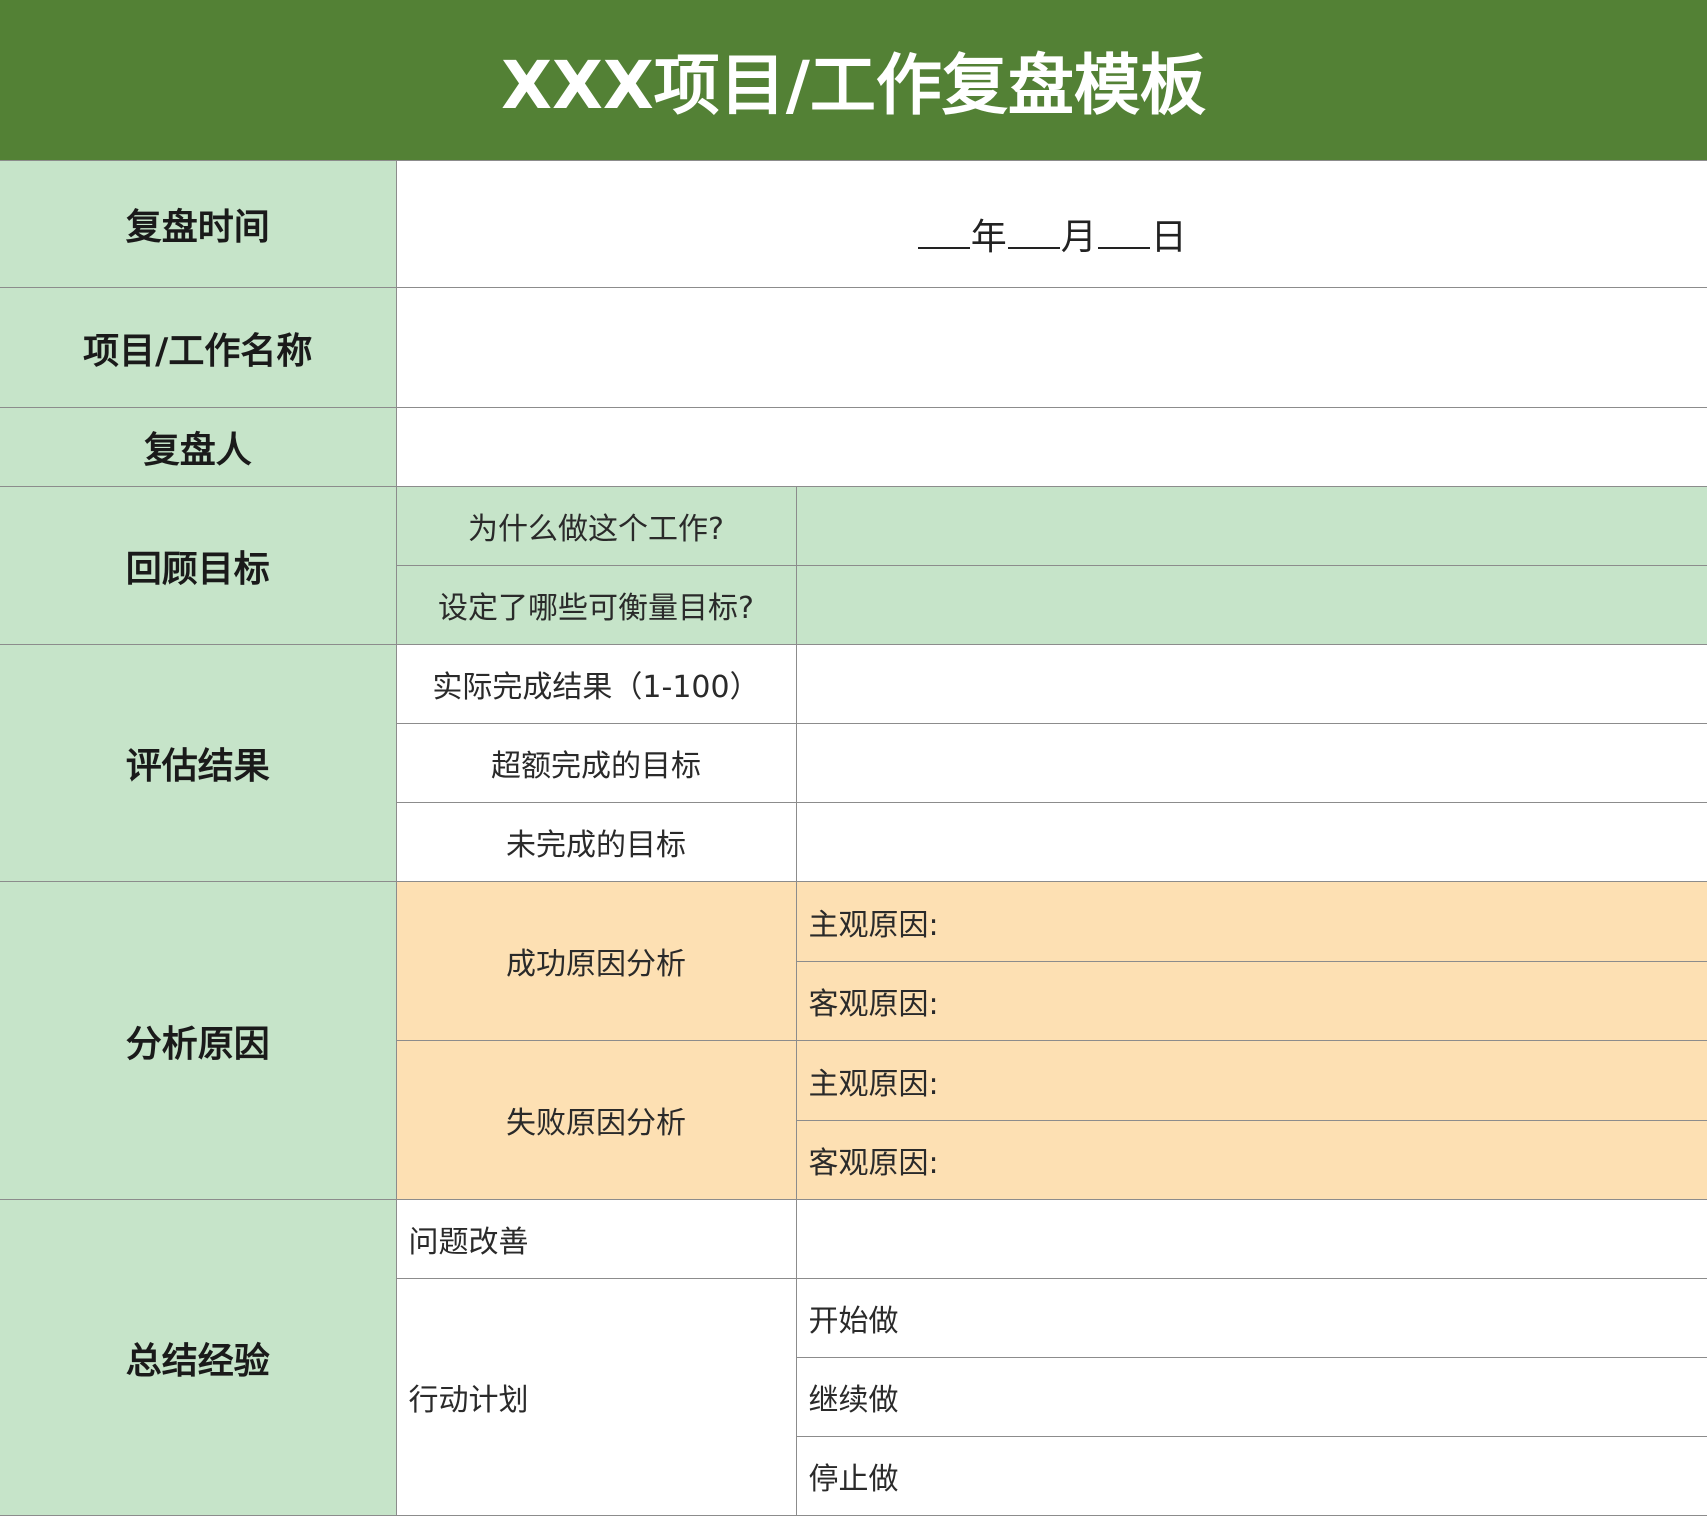 The height and width of the screenshot is (1516, 1707). Describe the element at coordinates (1078, 237) in the screenshot. I see `month-text: 月` at that location.